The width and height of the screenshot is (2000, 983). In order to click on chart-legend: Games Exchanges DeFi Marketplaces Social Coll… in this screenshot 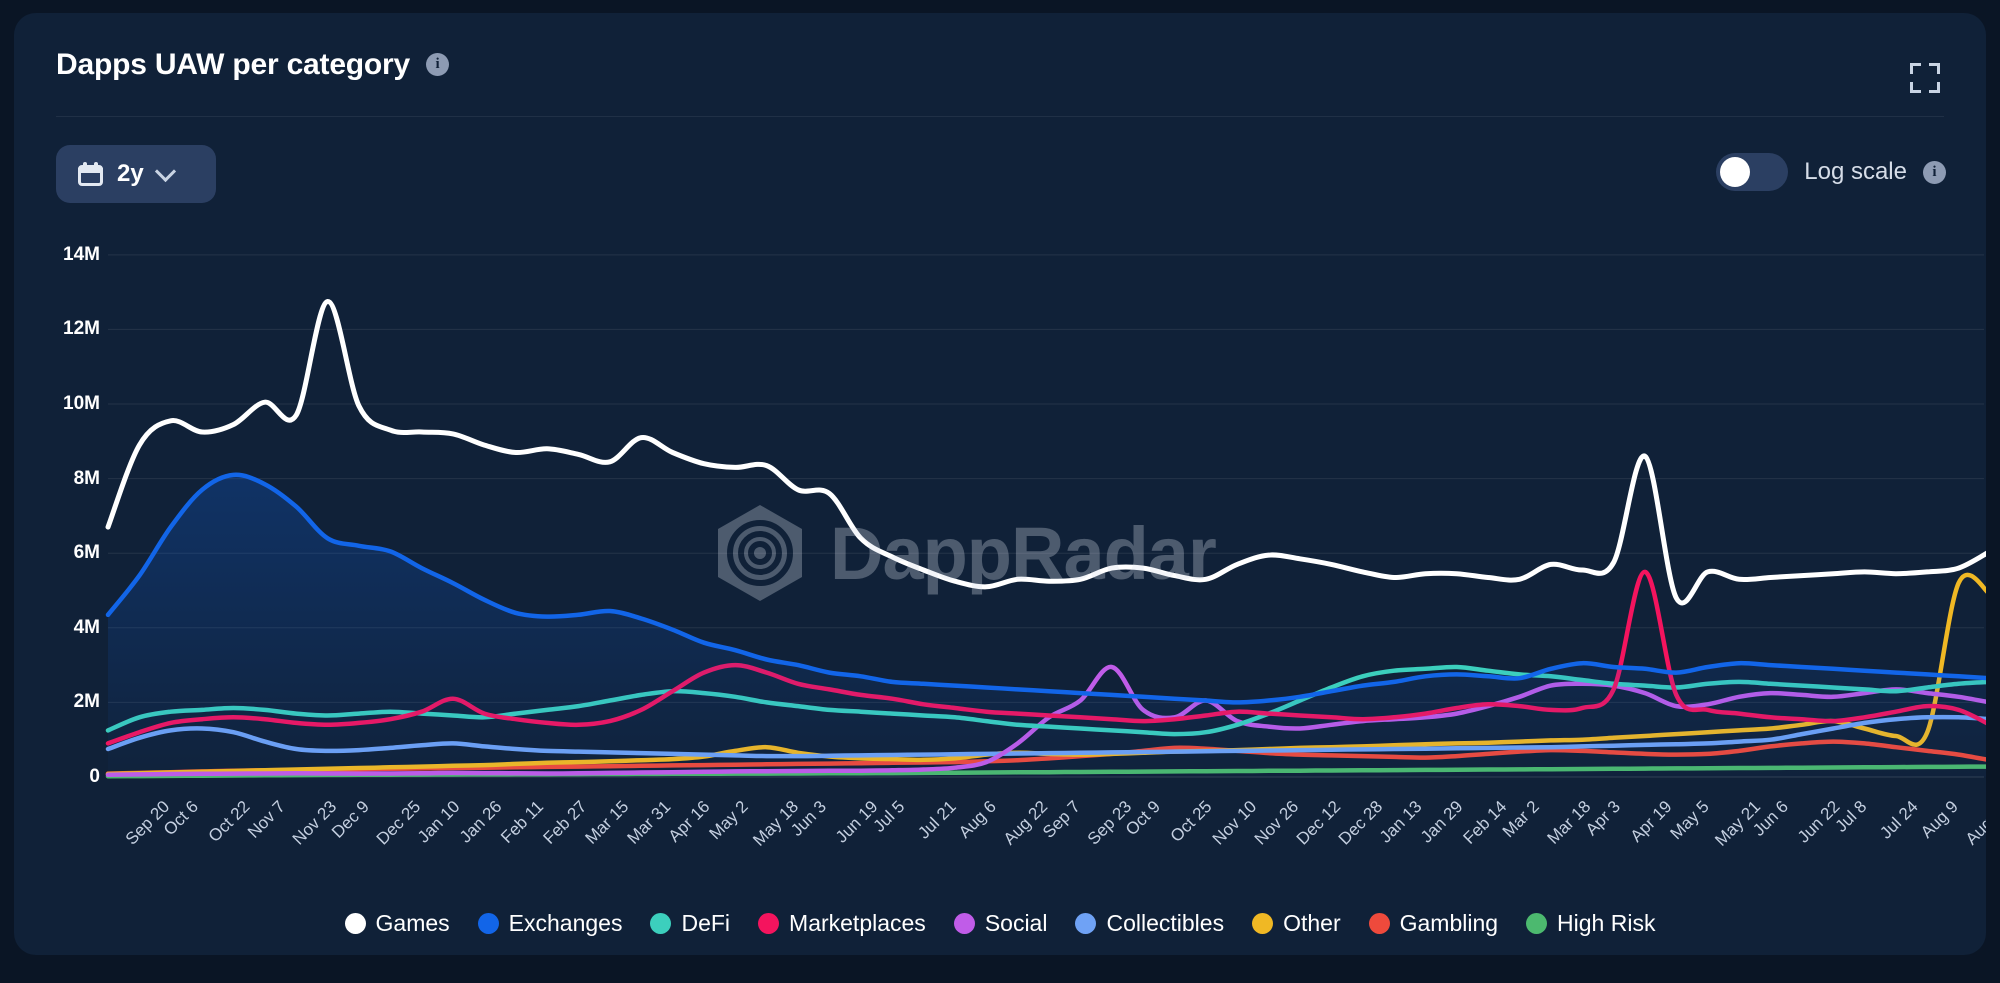, I will do `click(1000, 923)`.